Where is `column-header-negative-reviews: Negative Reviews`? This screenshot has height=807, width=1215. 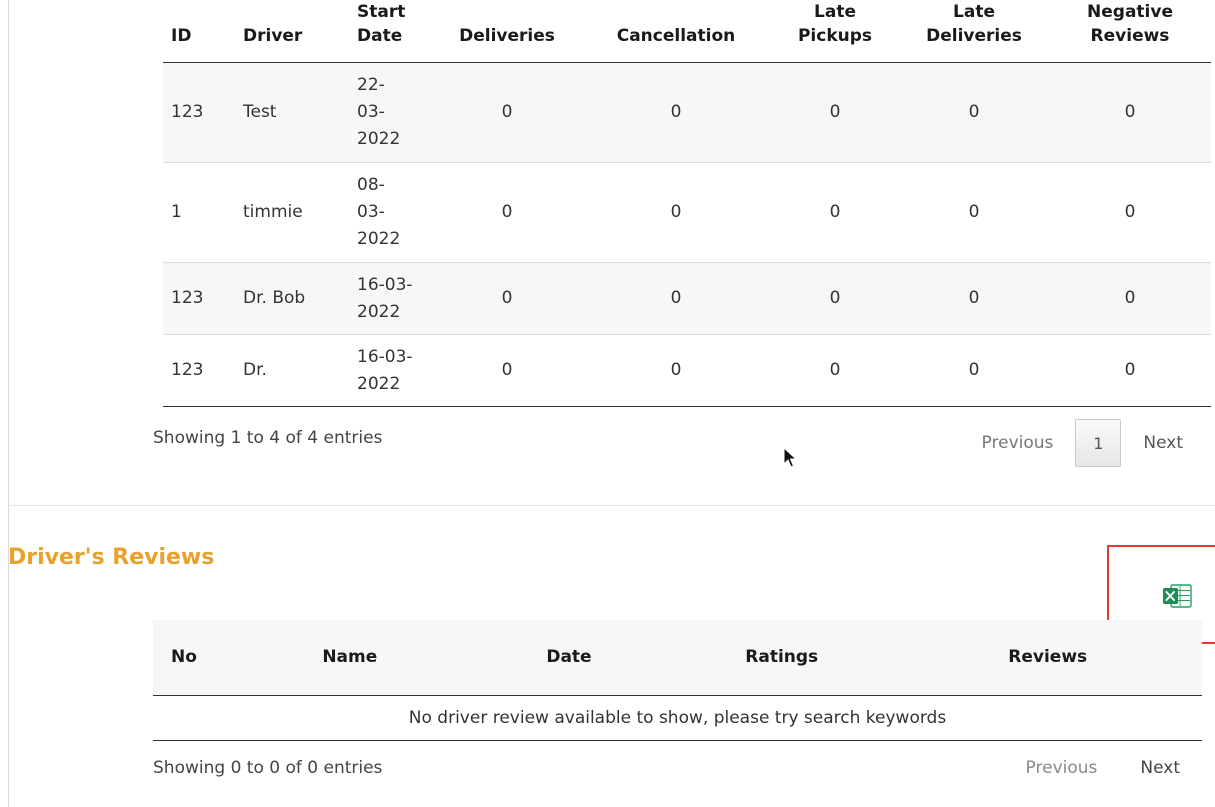 column-header-negative-reviews: Negative Reviews is located at coordinates (1130, 31).